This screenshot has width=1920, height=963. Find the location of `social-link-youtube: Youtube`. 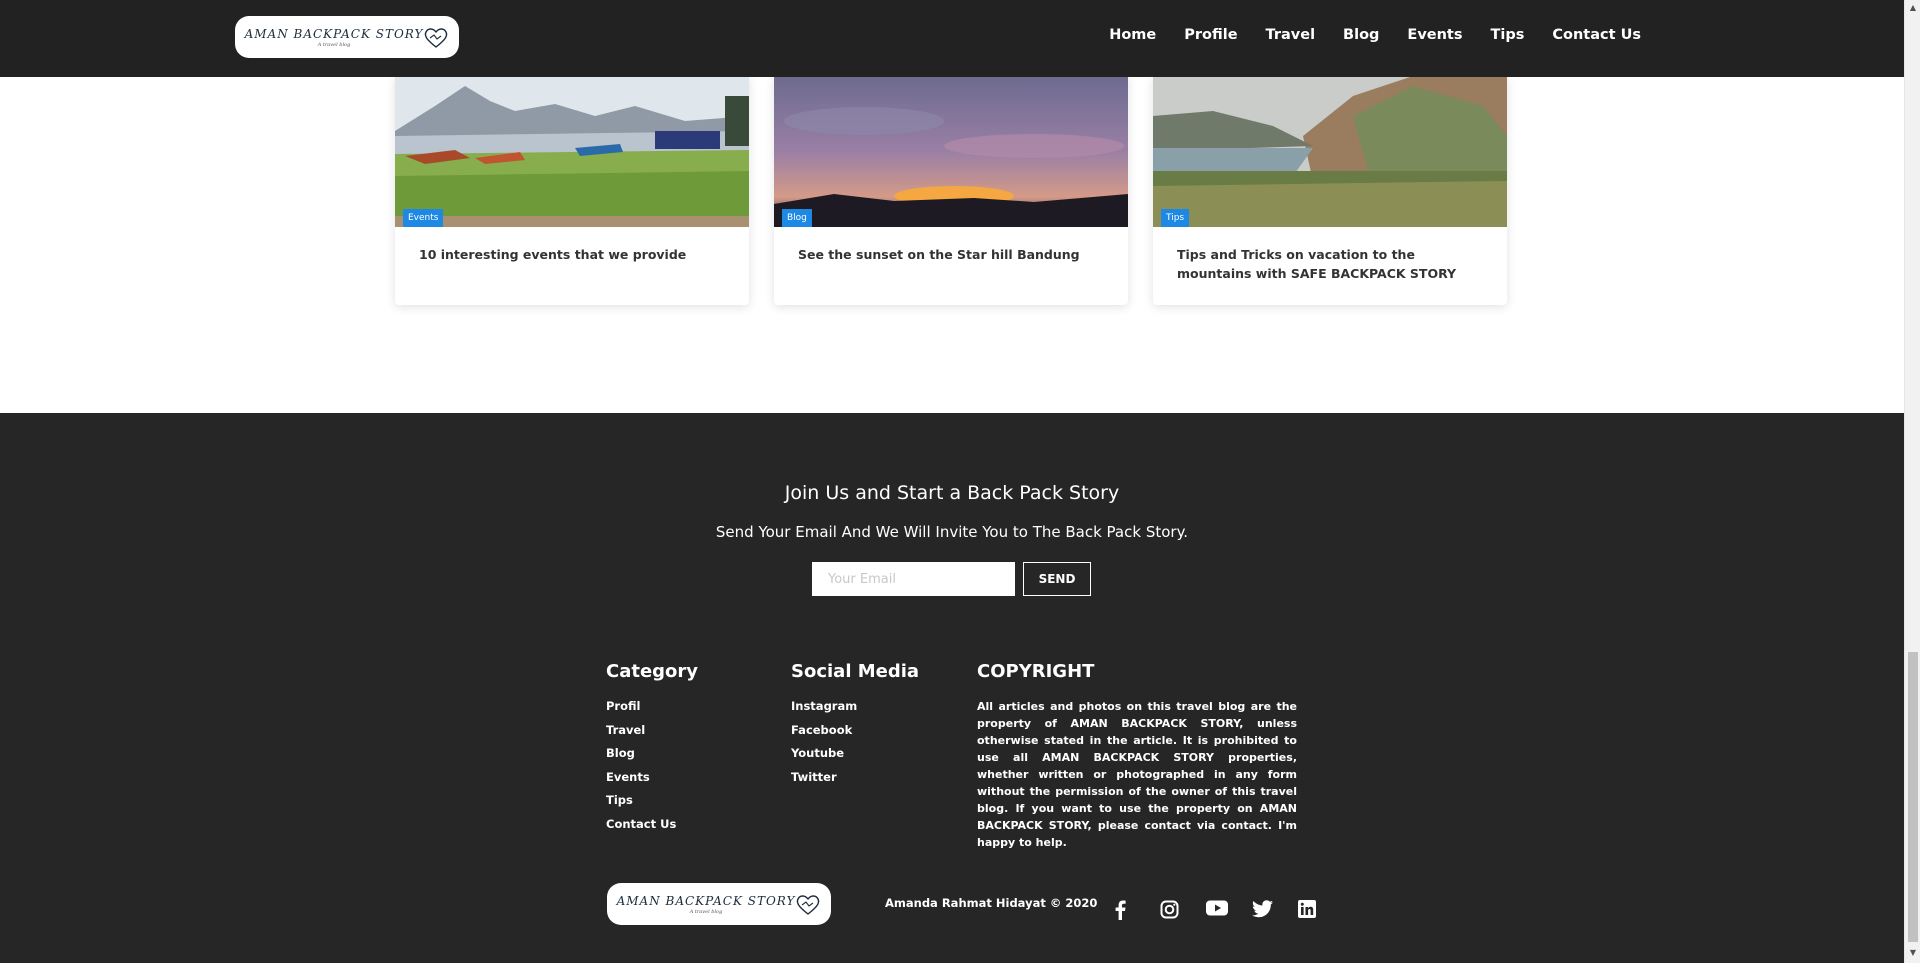

social-link-youtube: Youtube is located at coordinates (824, 758).